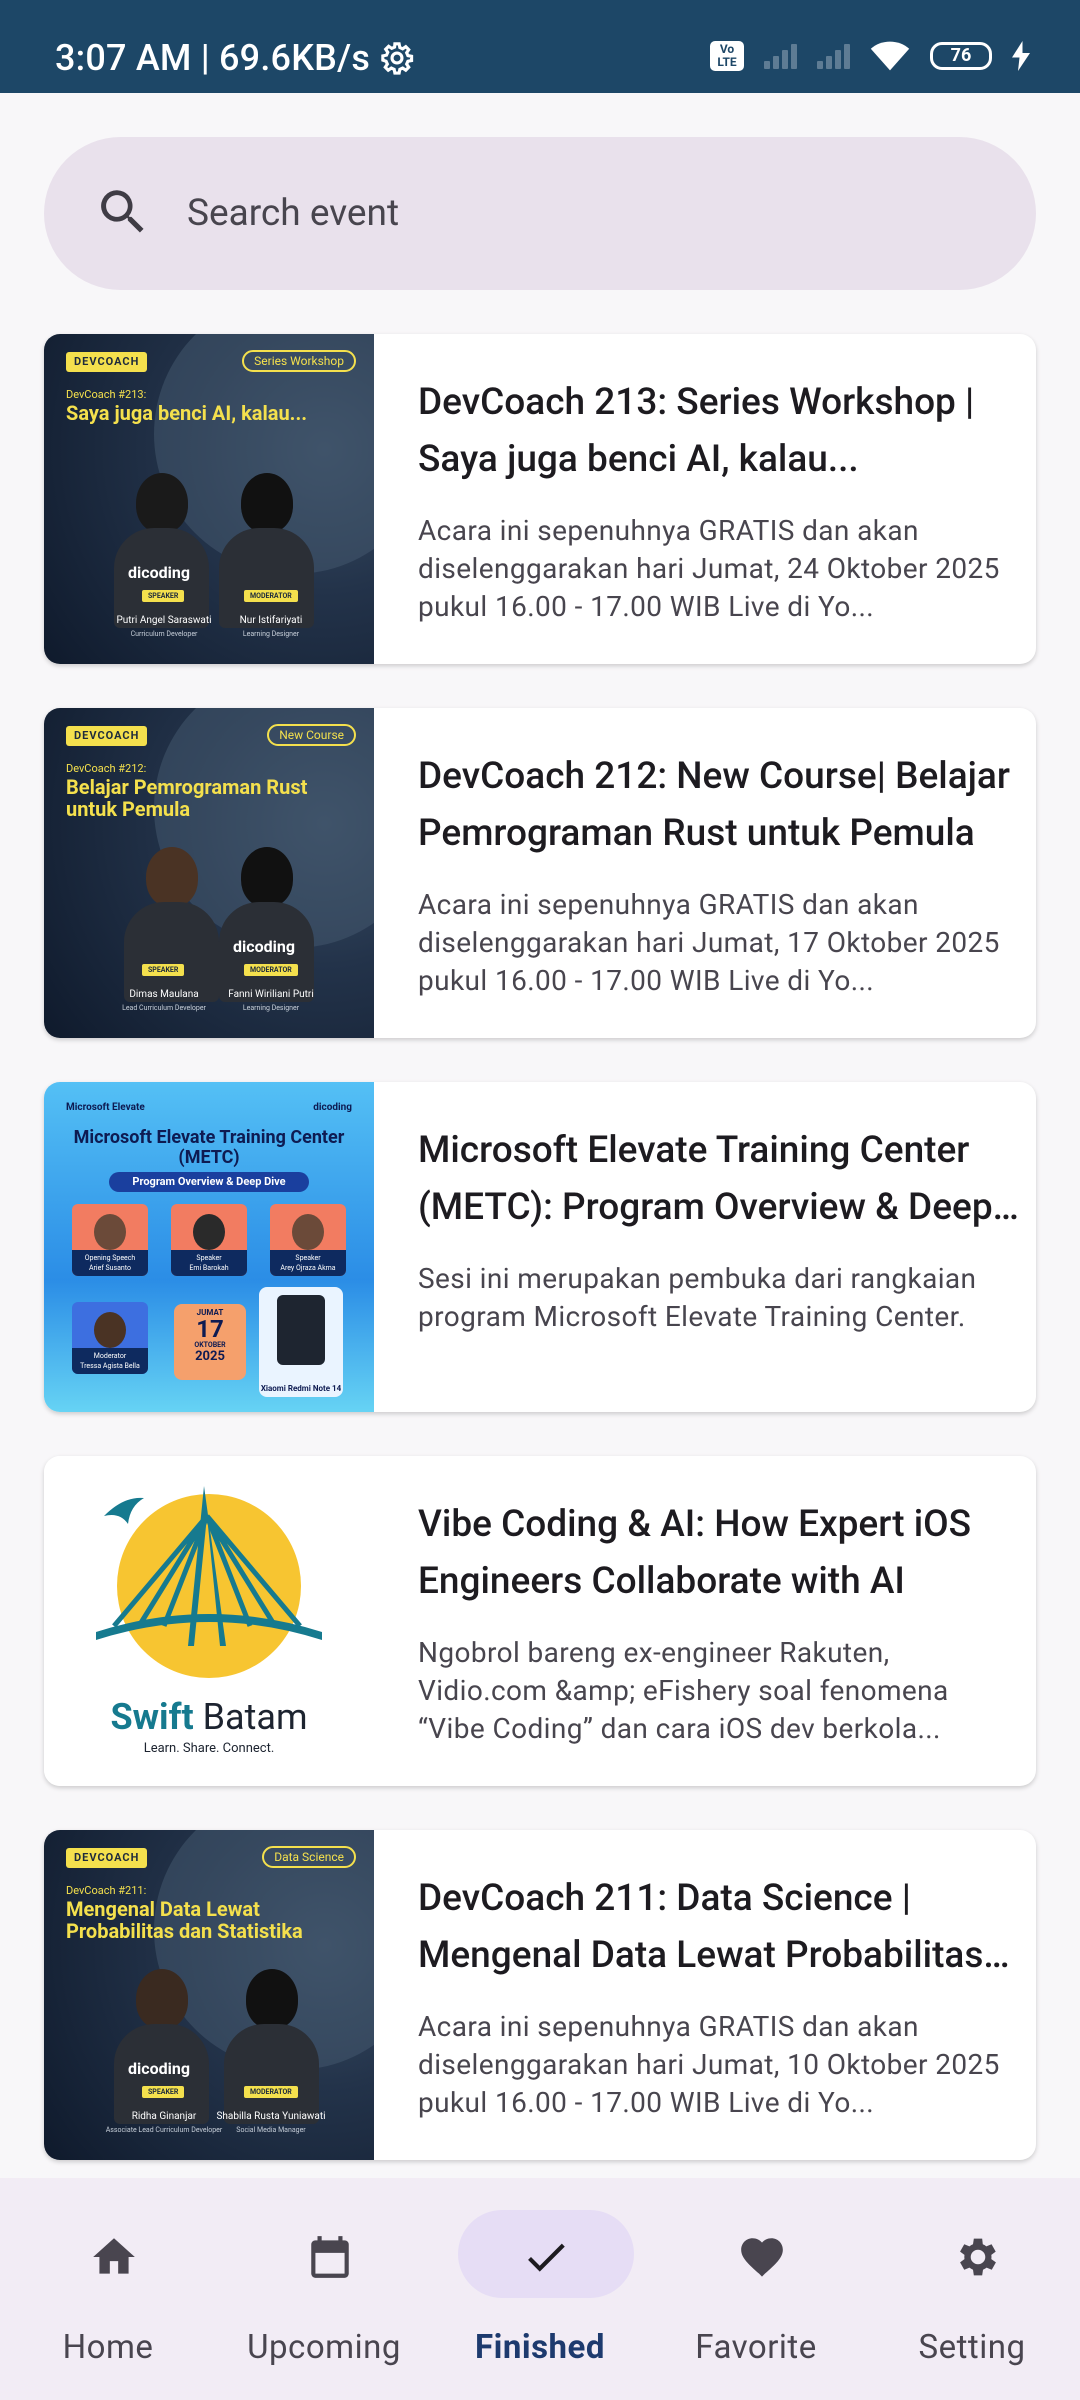 Image resolution: width=1080 pixels, height=2400 pixels. Describe the element at coordinates (972, 2295) in the screenshot. I see `nav-item-setting: Setting` at that location.